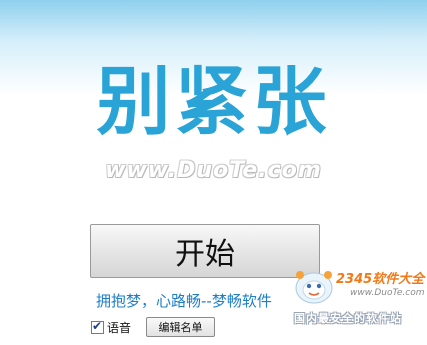 This screenshot has width=427, height=345. What do you see at coordinates (213, 170) in the screenshot?
I see `watermark-text: www.DuoTe.com` at bounding box center [213, 170].